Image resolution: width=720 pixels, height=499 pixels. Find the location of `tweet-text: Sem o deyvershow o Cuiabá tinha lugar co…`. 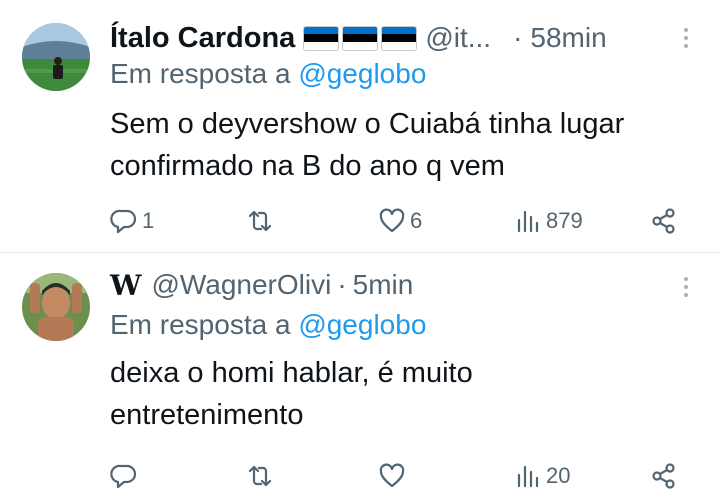

tweet-text: Sem o deyvershow o Cuiabá tinha lugar co… is located at coordinates (405, 145).